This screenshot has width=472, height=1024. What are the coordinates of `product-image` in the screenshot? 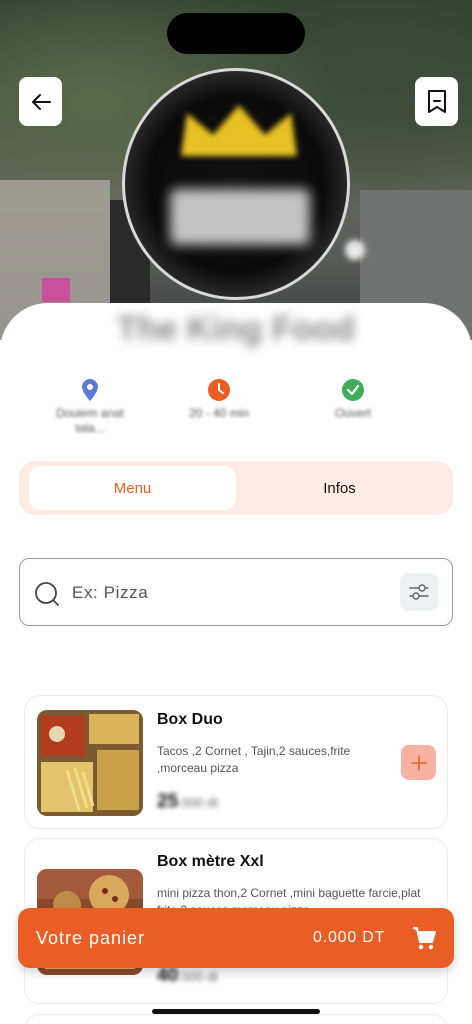 It's located at (90, 763).